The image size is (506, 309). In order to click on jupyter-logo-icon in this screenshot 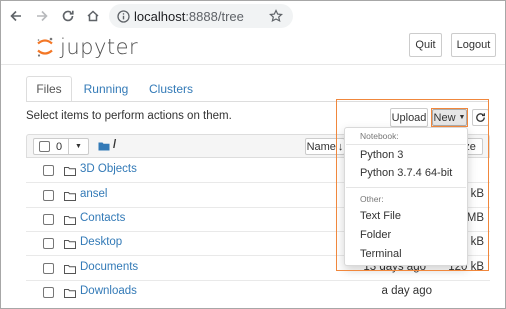, I will do `click(45, 47)`.